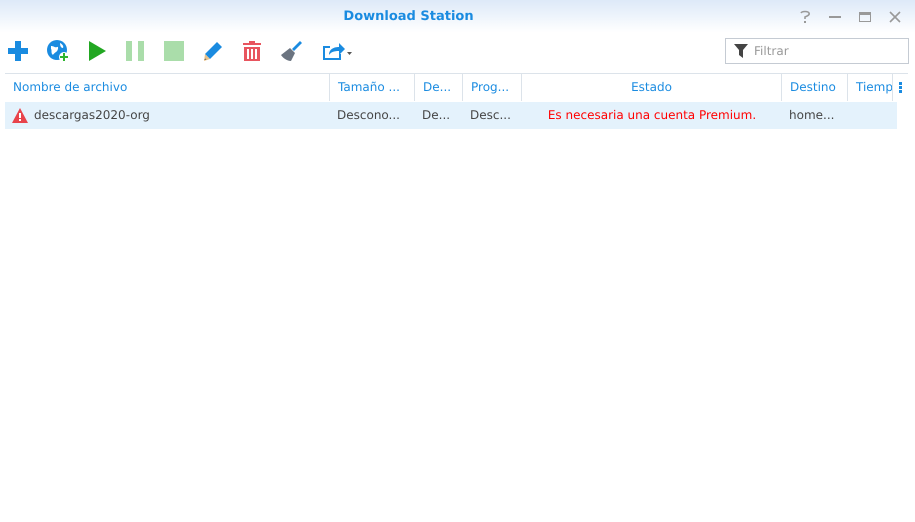 The height and width of the screenshot is (522, 915). Describe the element at coordinates (292, 51) in the screenshot. I see `broom-icon` at that location.